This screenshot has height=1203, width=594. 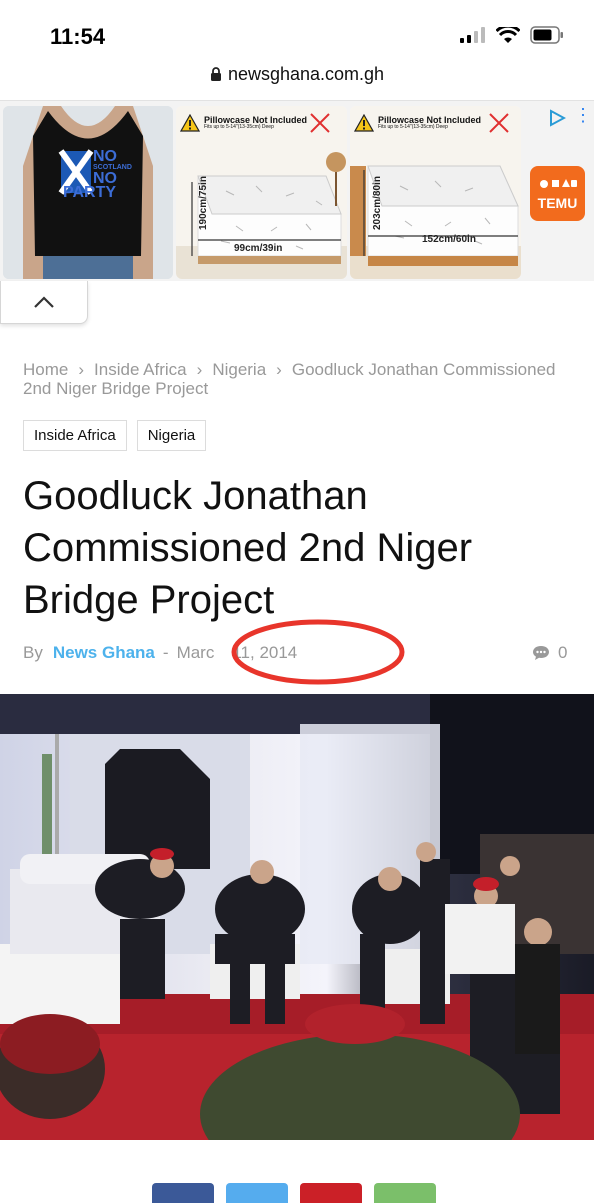 I want to click on temu-logo: TEMU, so click(x=557, y=193).